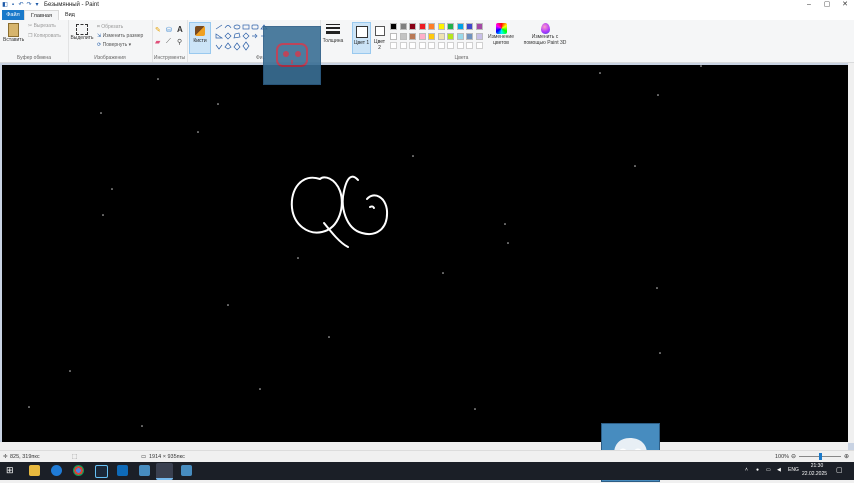  I want to click on tab-file: Файл, so click(13, 15).